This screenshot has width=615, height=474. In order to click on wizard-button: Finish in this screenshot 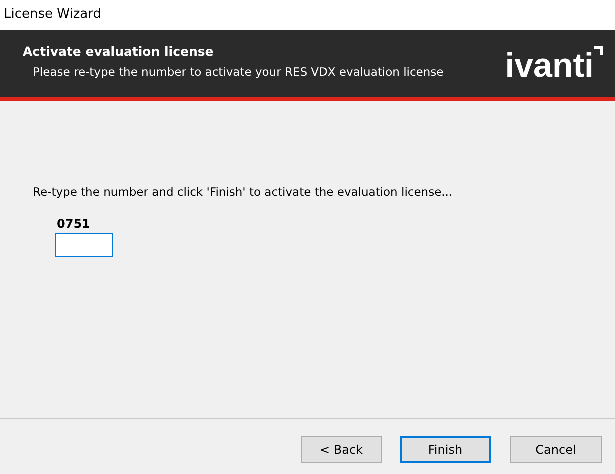, I will do `click(445, 449)`.